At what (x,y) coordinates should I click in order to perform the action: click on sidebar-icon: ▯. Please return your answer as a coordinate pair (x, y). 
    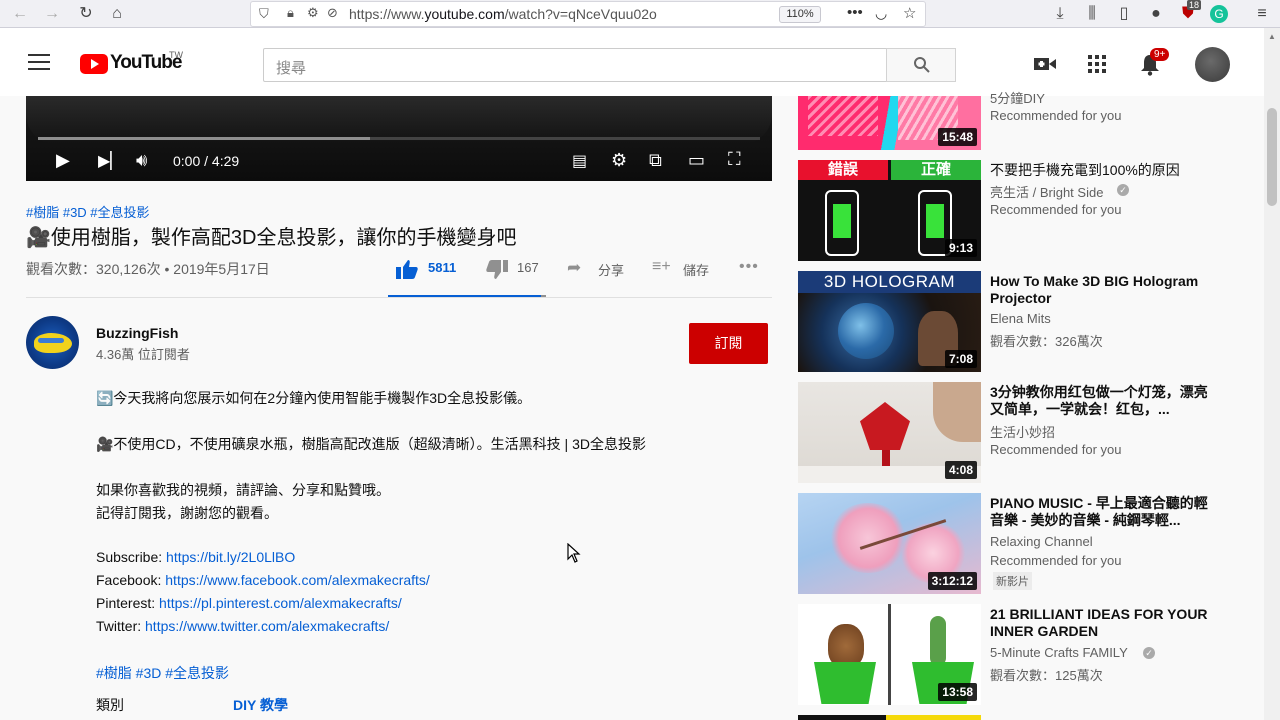
    Looking at the image, I should click on (1124, 14).